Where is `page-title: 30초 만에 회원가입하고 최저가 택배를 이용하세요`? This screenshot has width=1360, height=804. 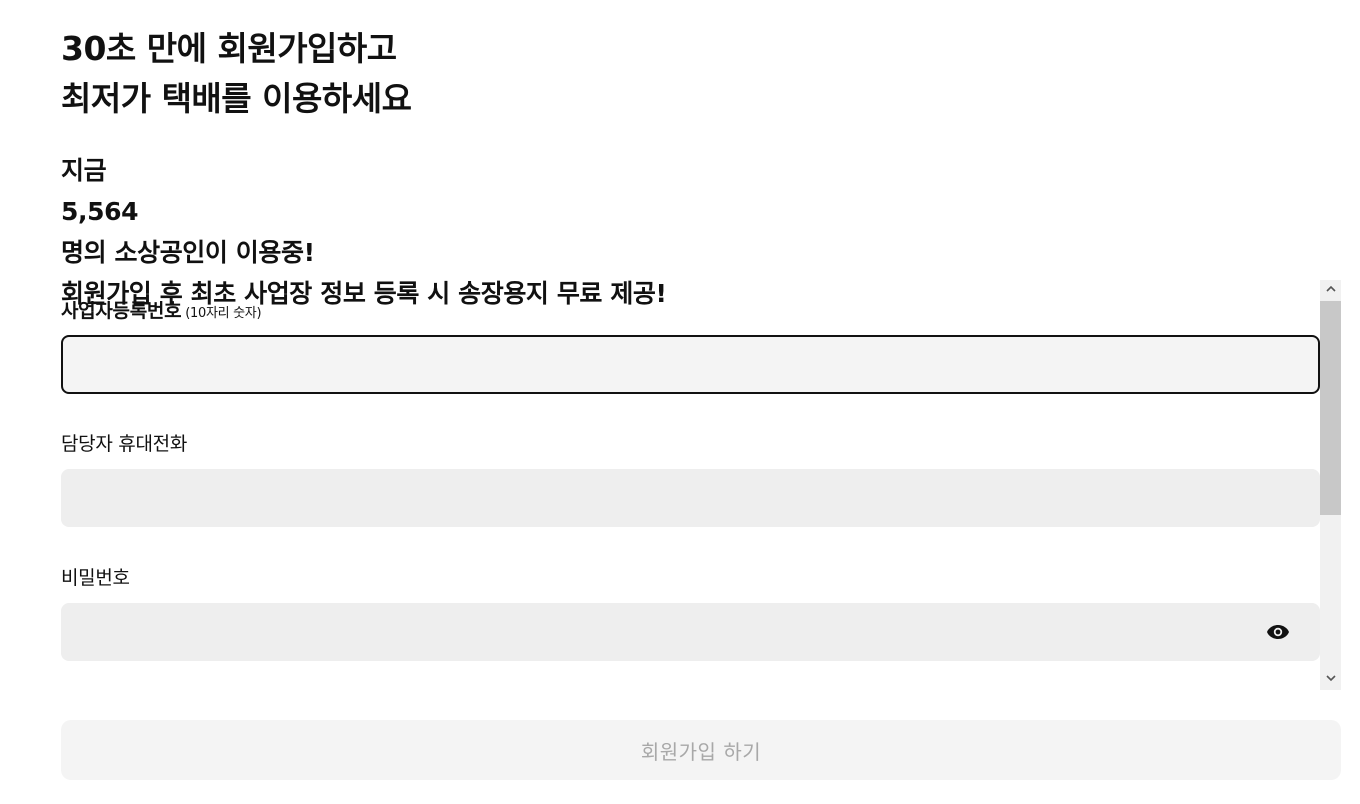
page-title: 30초 만에 회원가입하고 최저가 택배를 이용하세요 is located at coordinates (236, 74).